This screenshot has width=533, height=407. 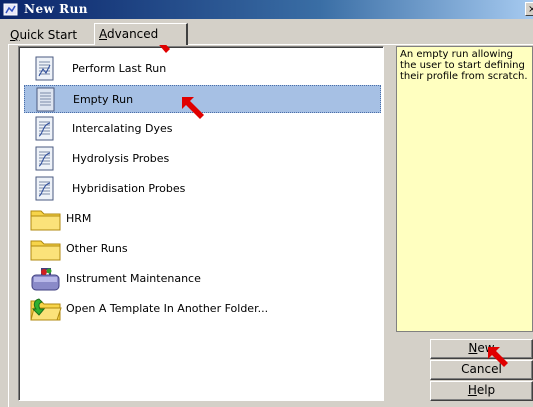 I want to click on list-item-hydrolysis-probes: Hydrolysis Probes, so click(x=202, y=159).